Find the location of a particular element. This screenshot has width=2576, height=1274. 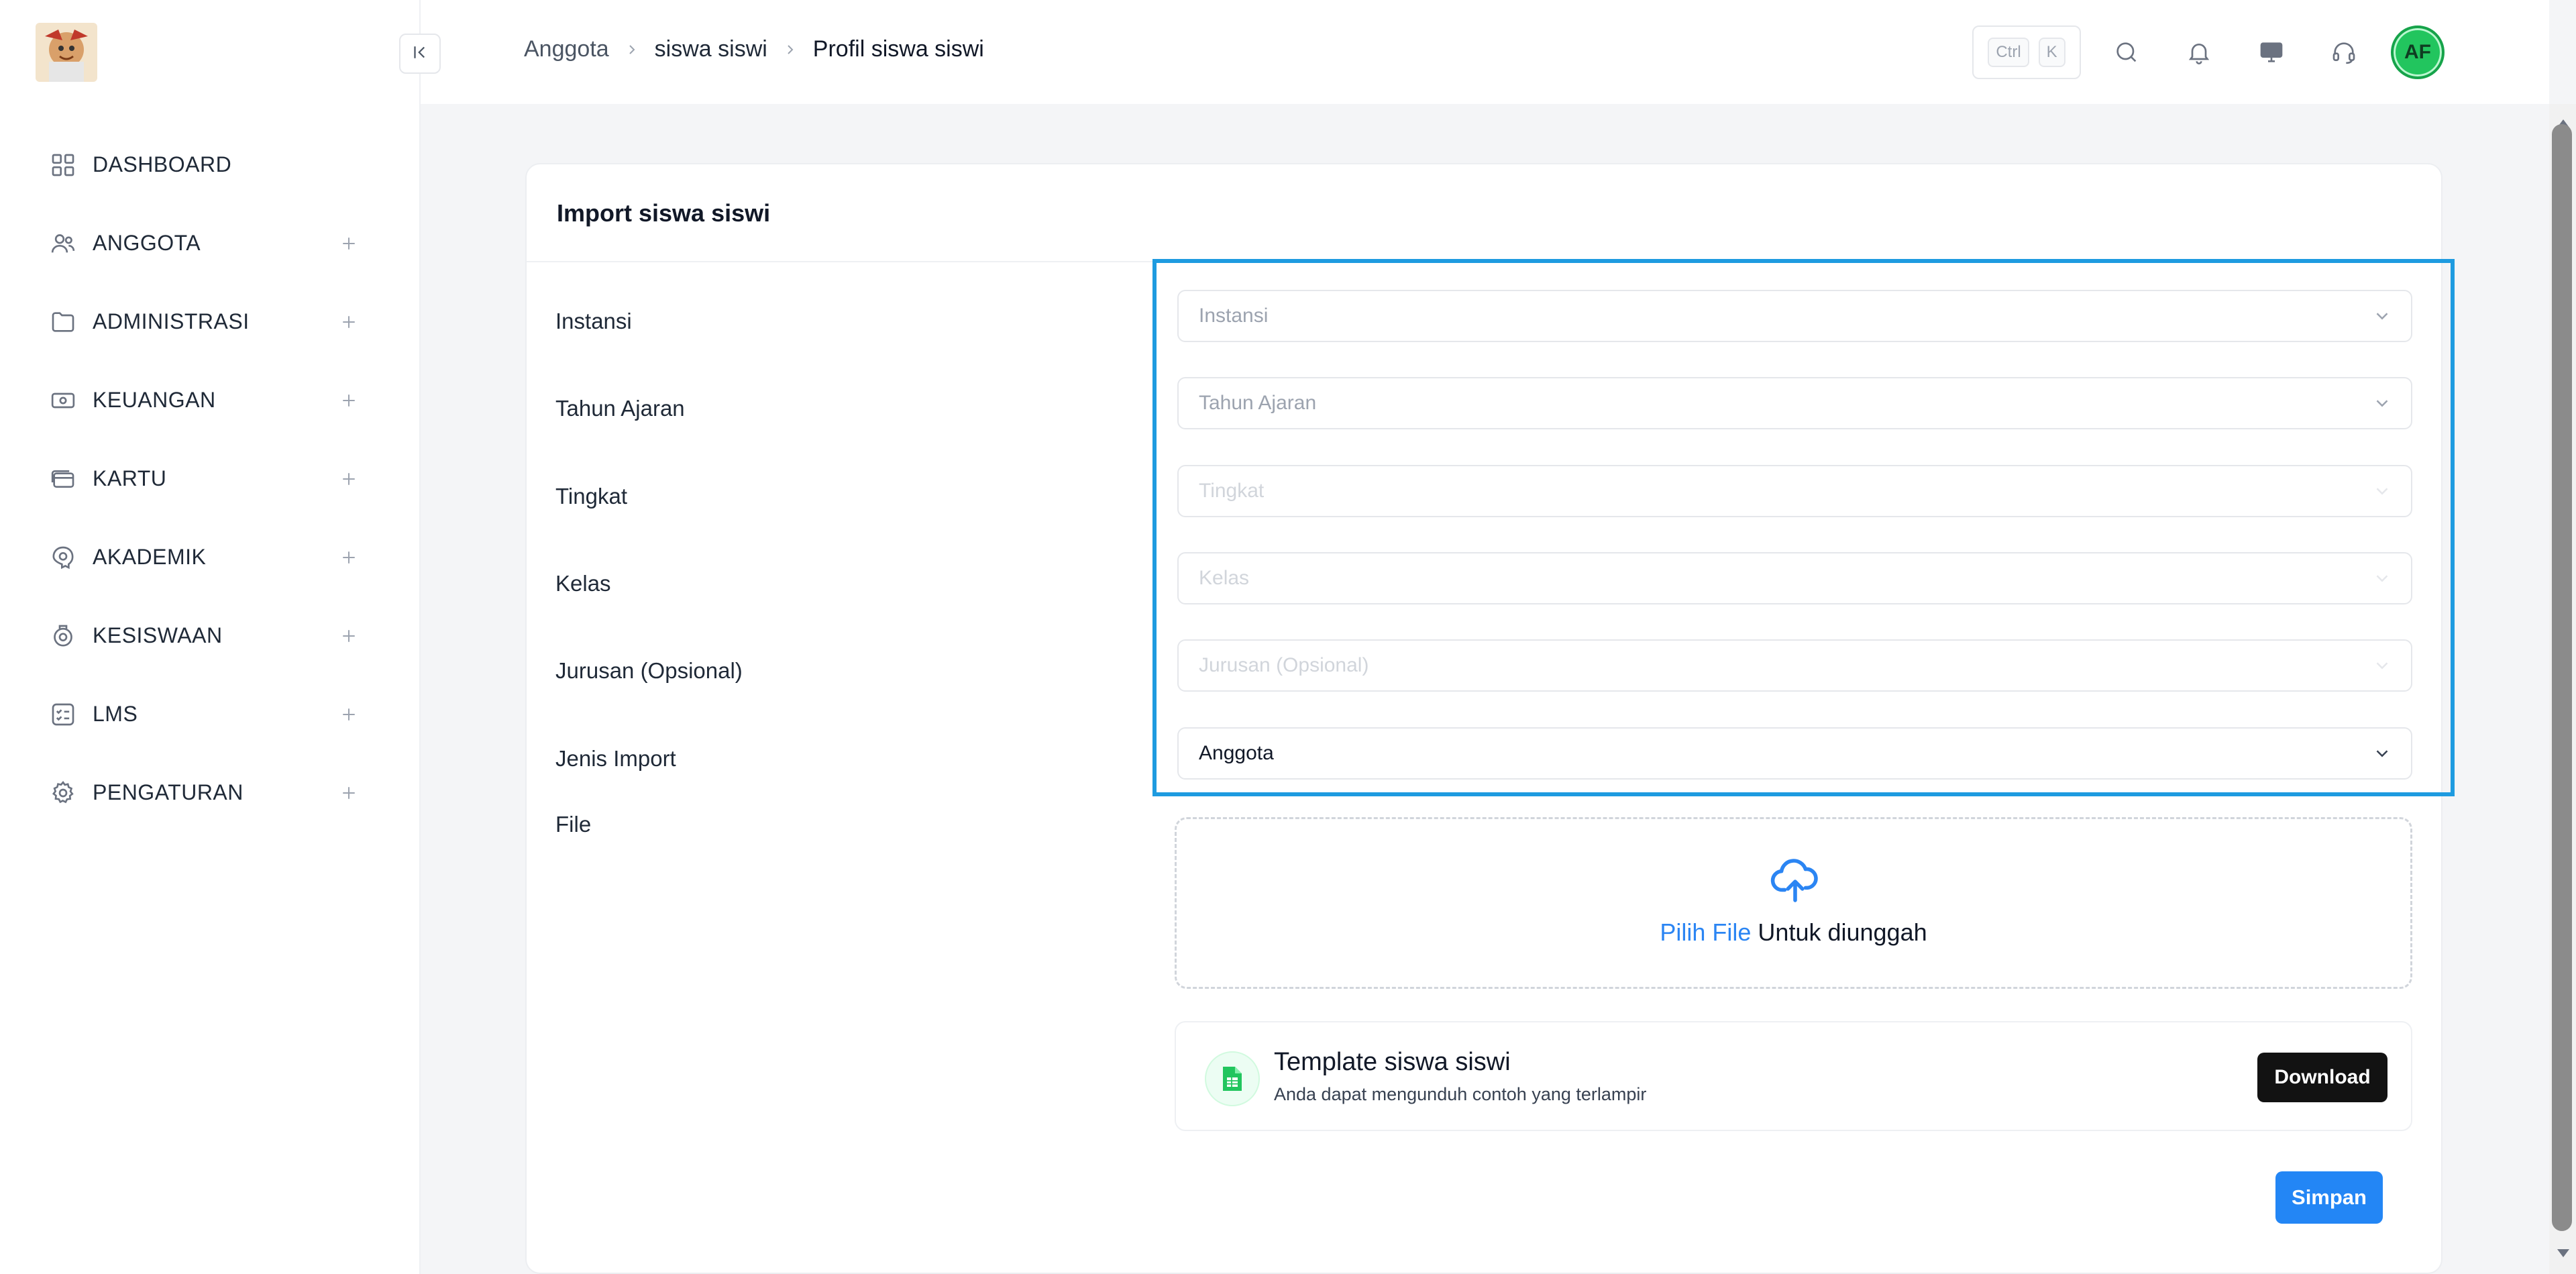

sidebar-item-kartu: KARTU is located at coordinates (210, 478).